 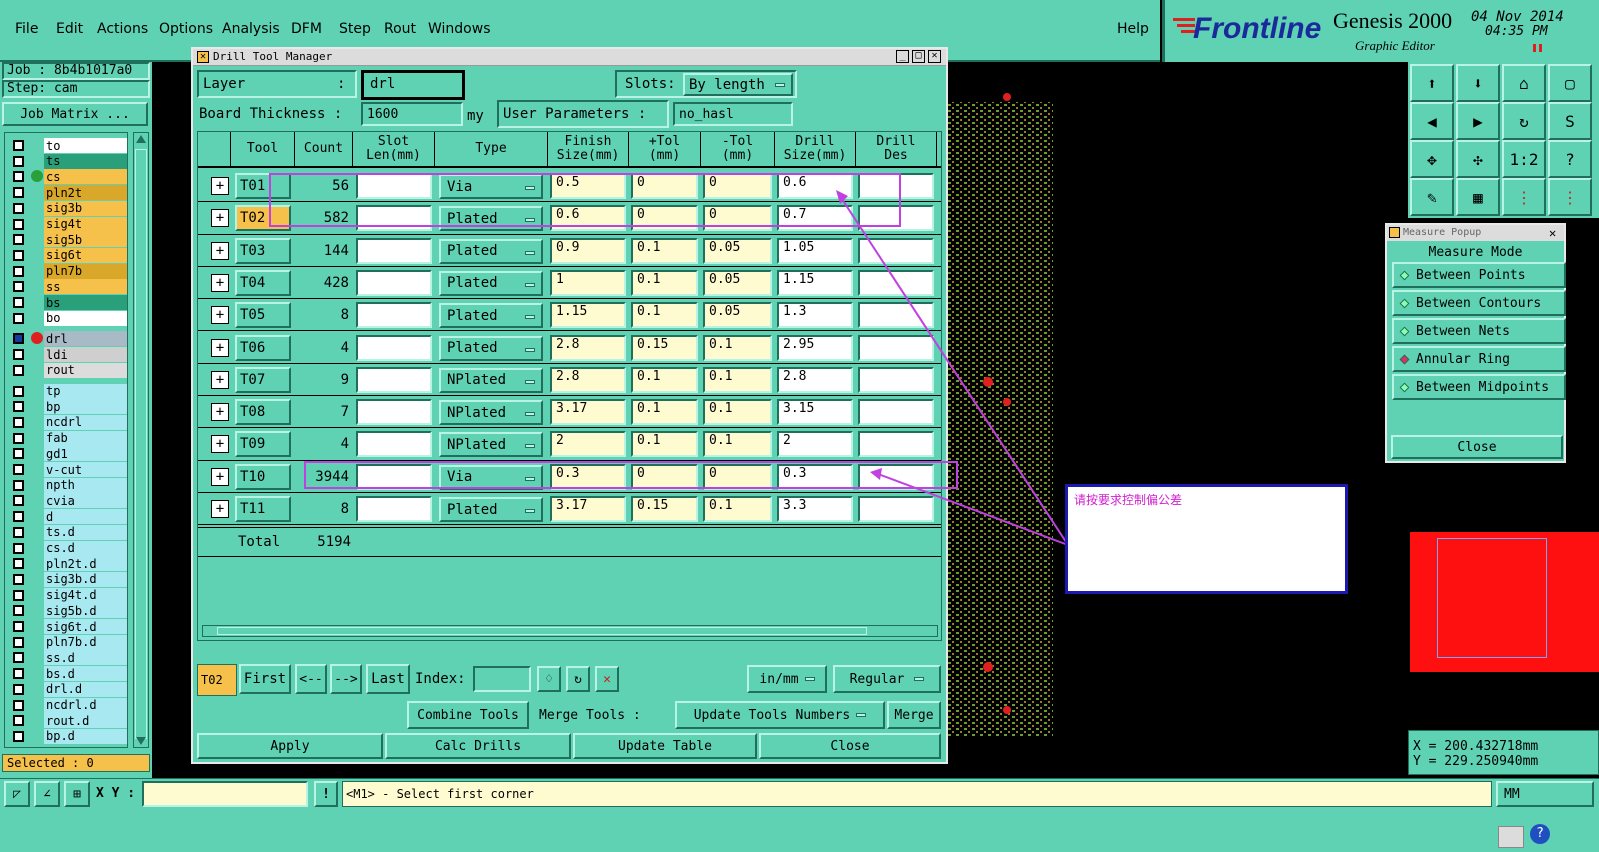 I want to click on help-circle-icon: ?, so click(x=1540, y=834).